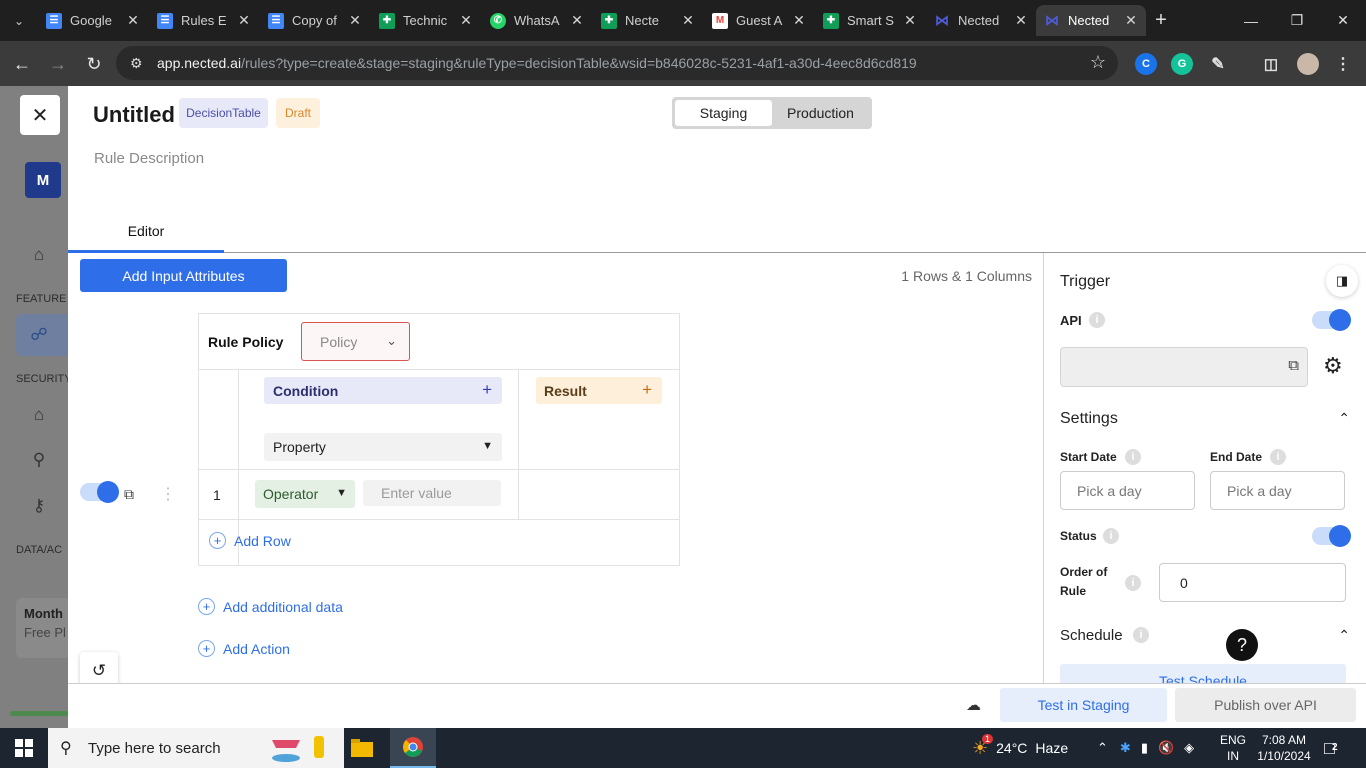 This screenshot has width=1366, height=768. I want to click on env-staging-option: Staging, so click(723, 113).